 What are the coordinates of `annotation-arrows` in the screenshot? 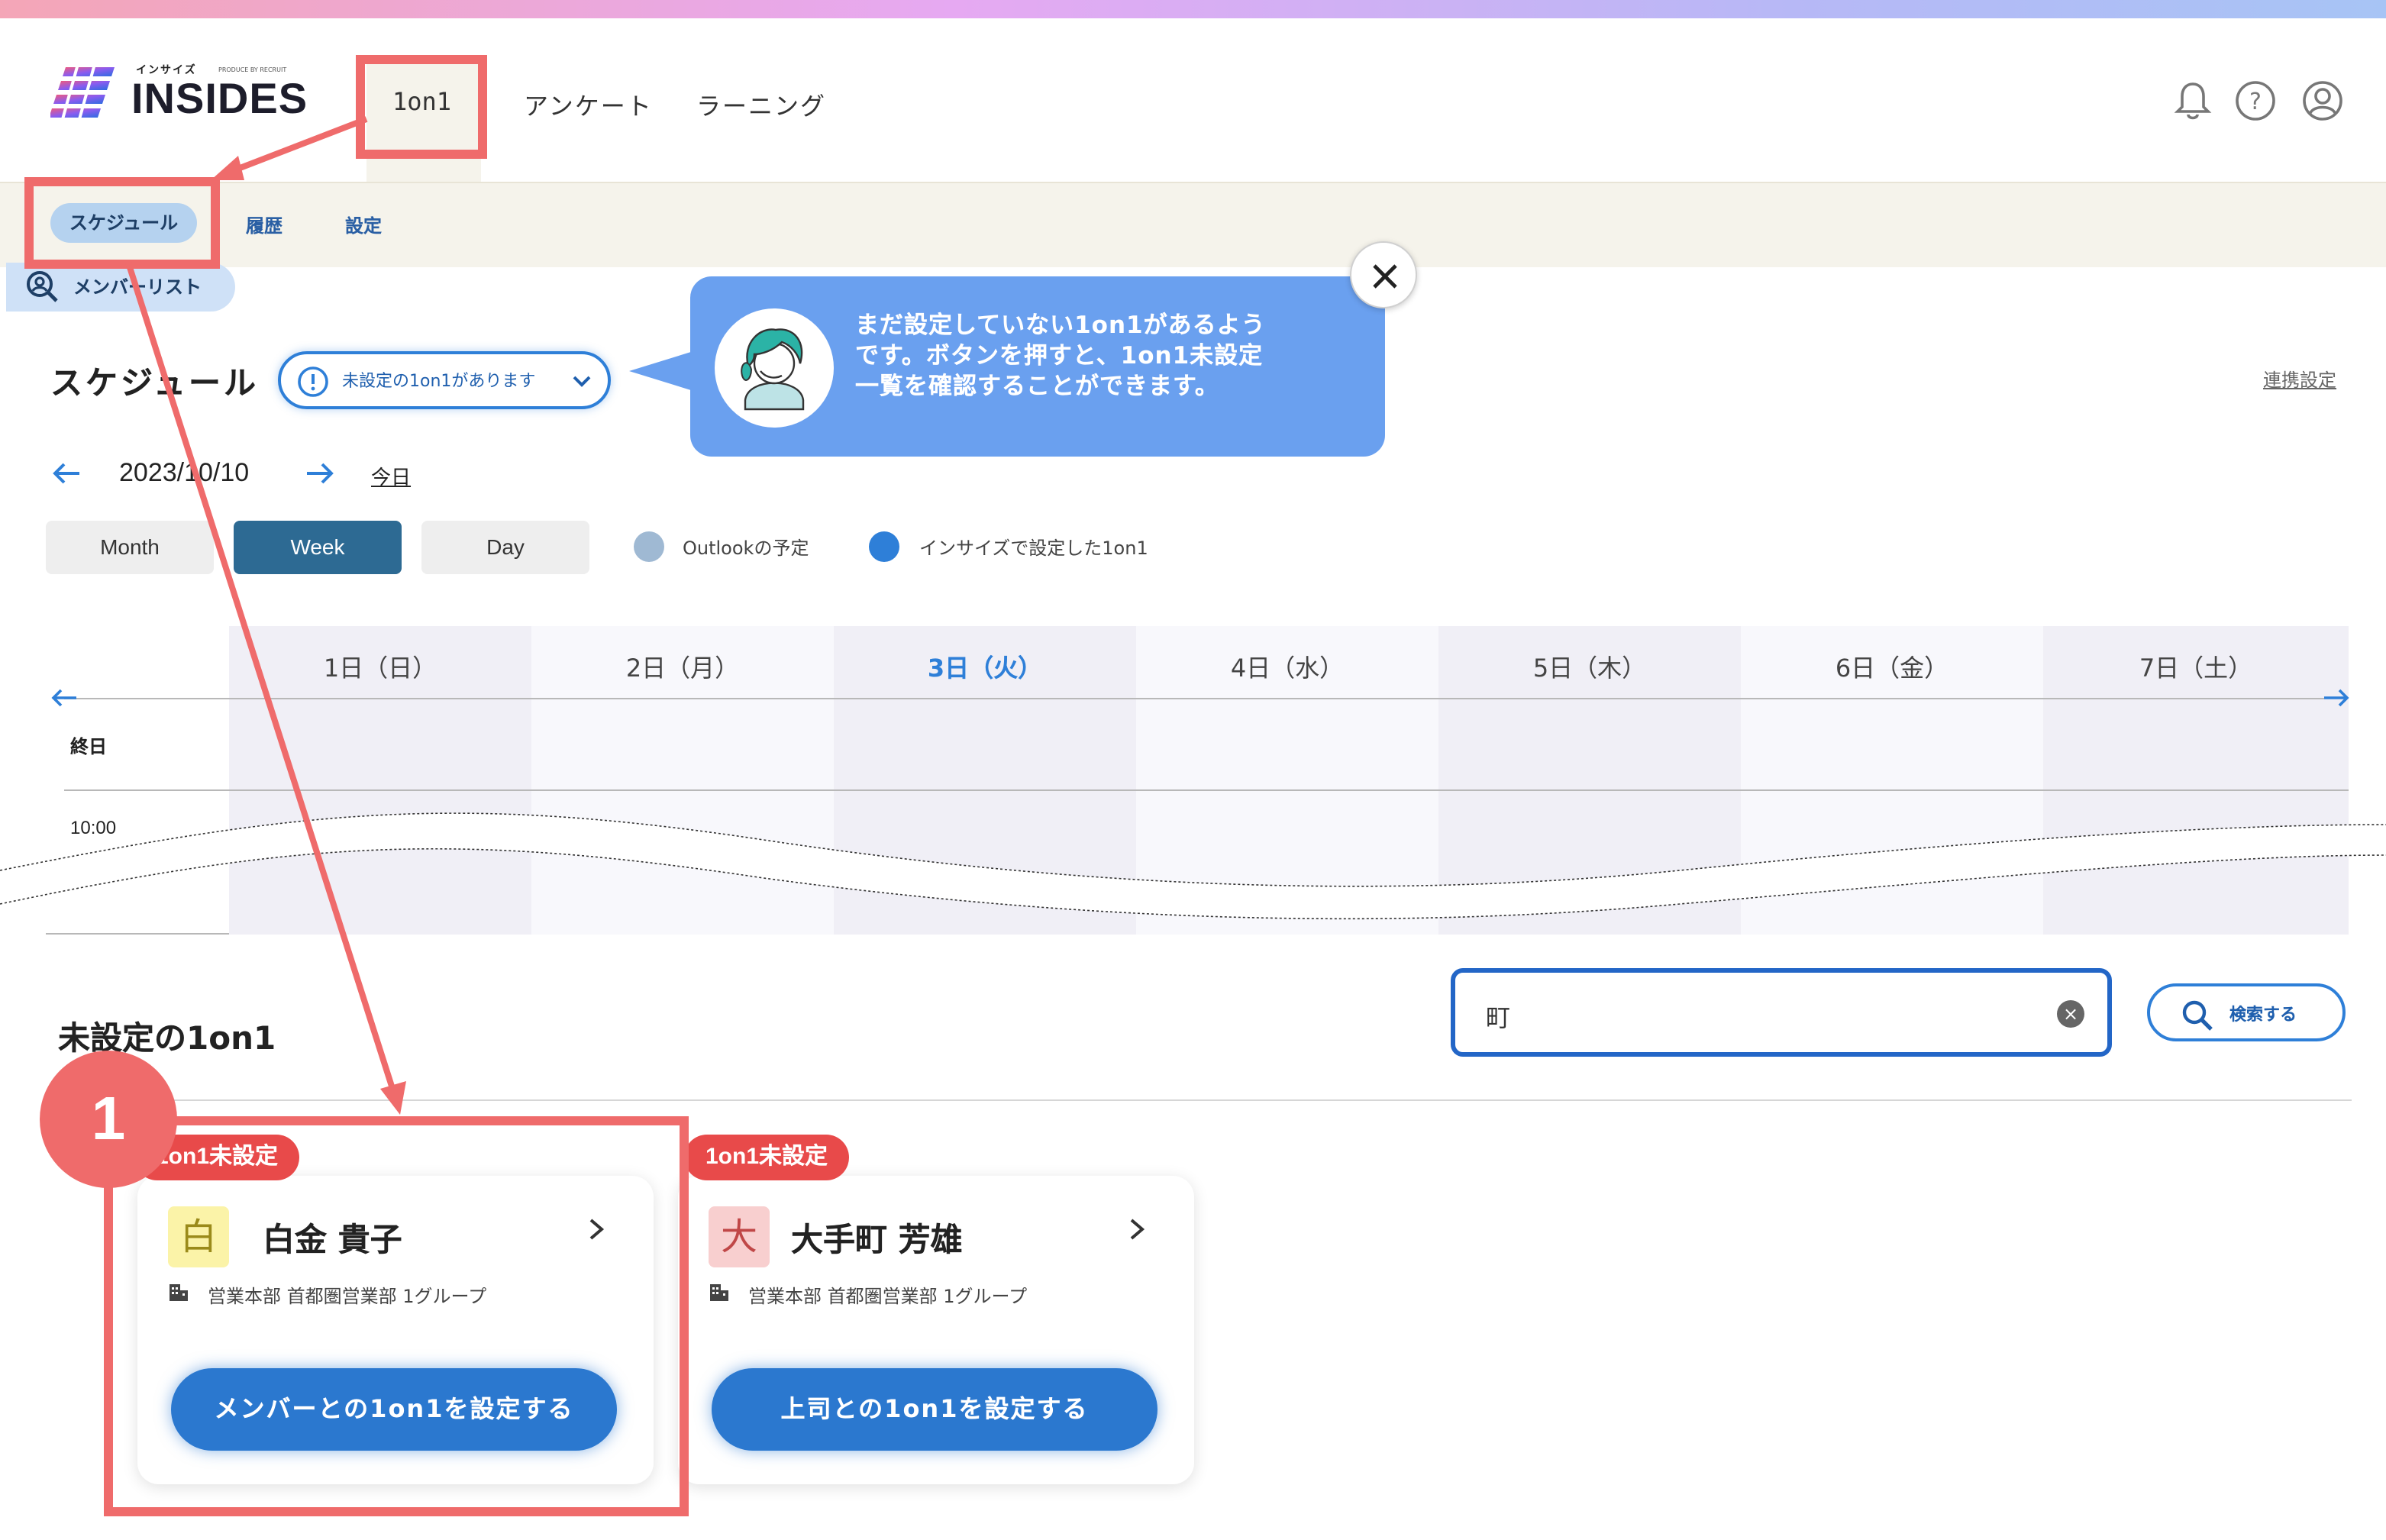 It's located at (265, 615).